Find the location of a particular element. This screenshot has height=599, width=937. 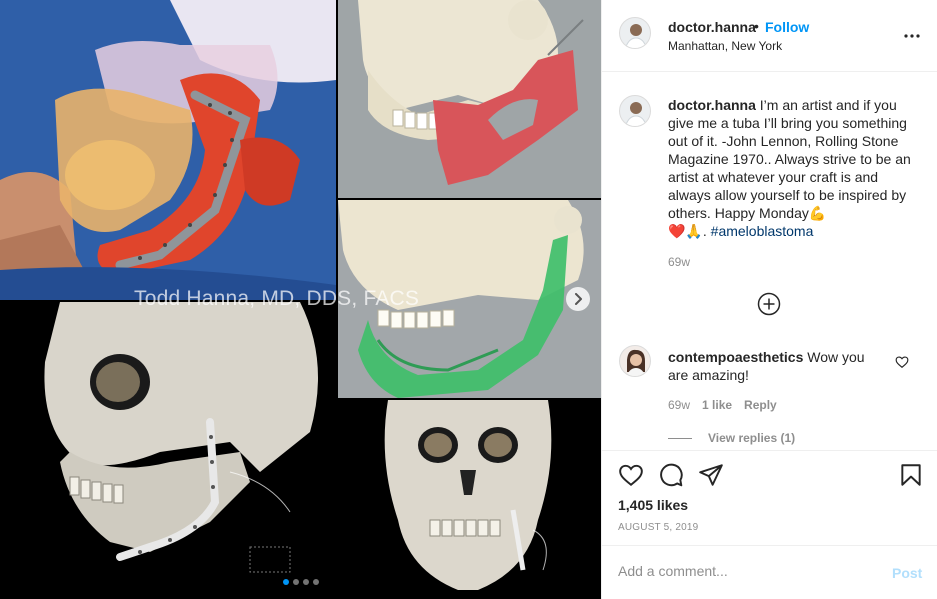

share-icon is located at coordinates (711, 475).